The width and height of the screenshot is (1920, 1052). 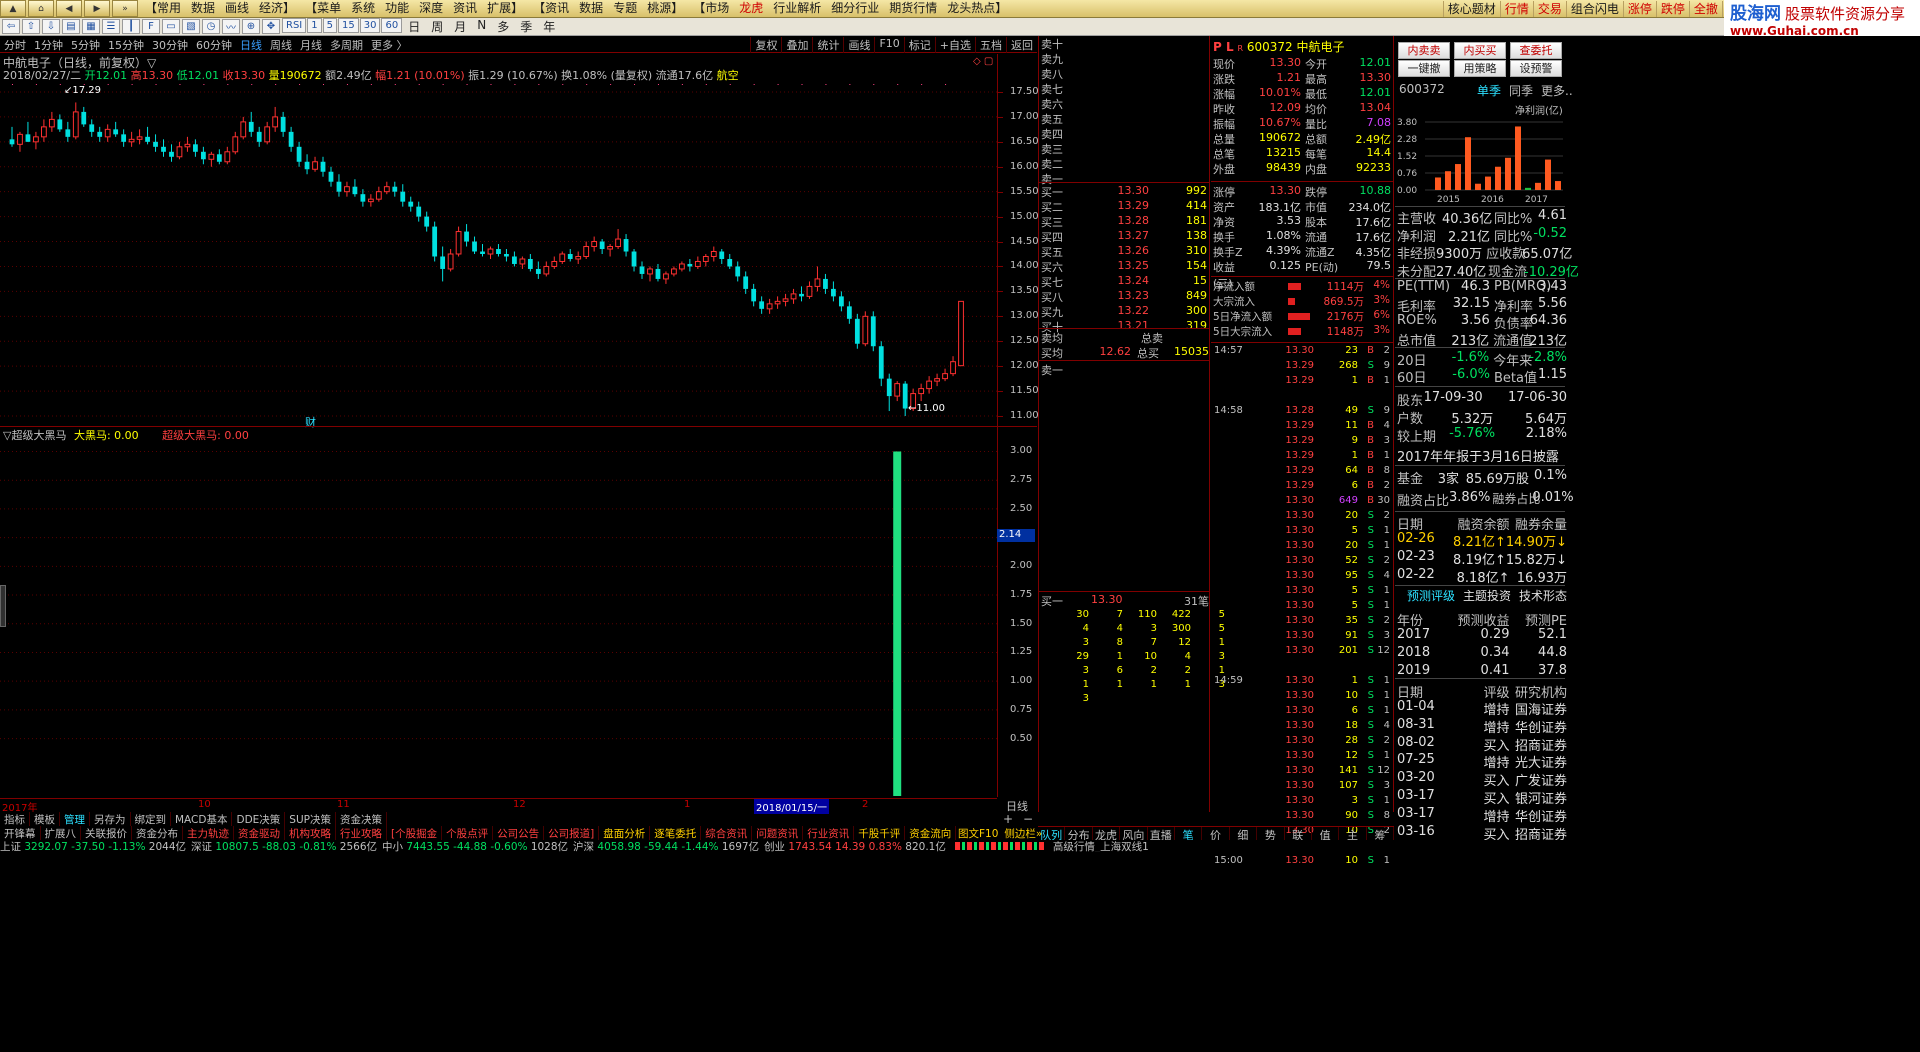 I want to click on panel-tab: 龙虎, so click(x=1107, y=834).